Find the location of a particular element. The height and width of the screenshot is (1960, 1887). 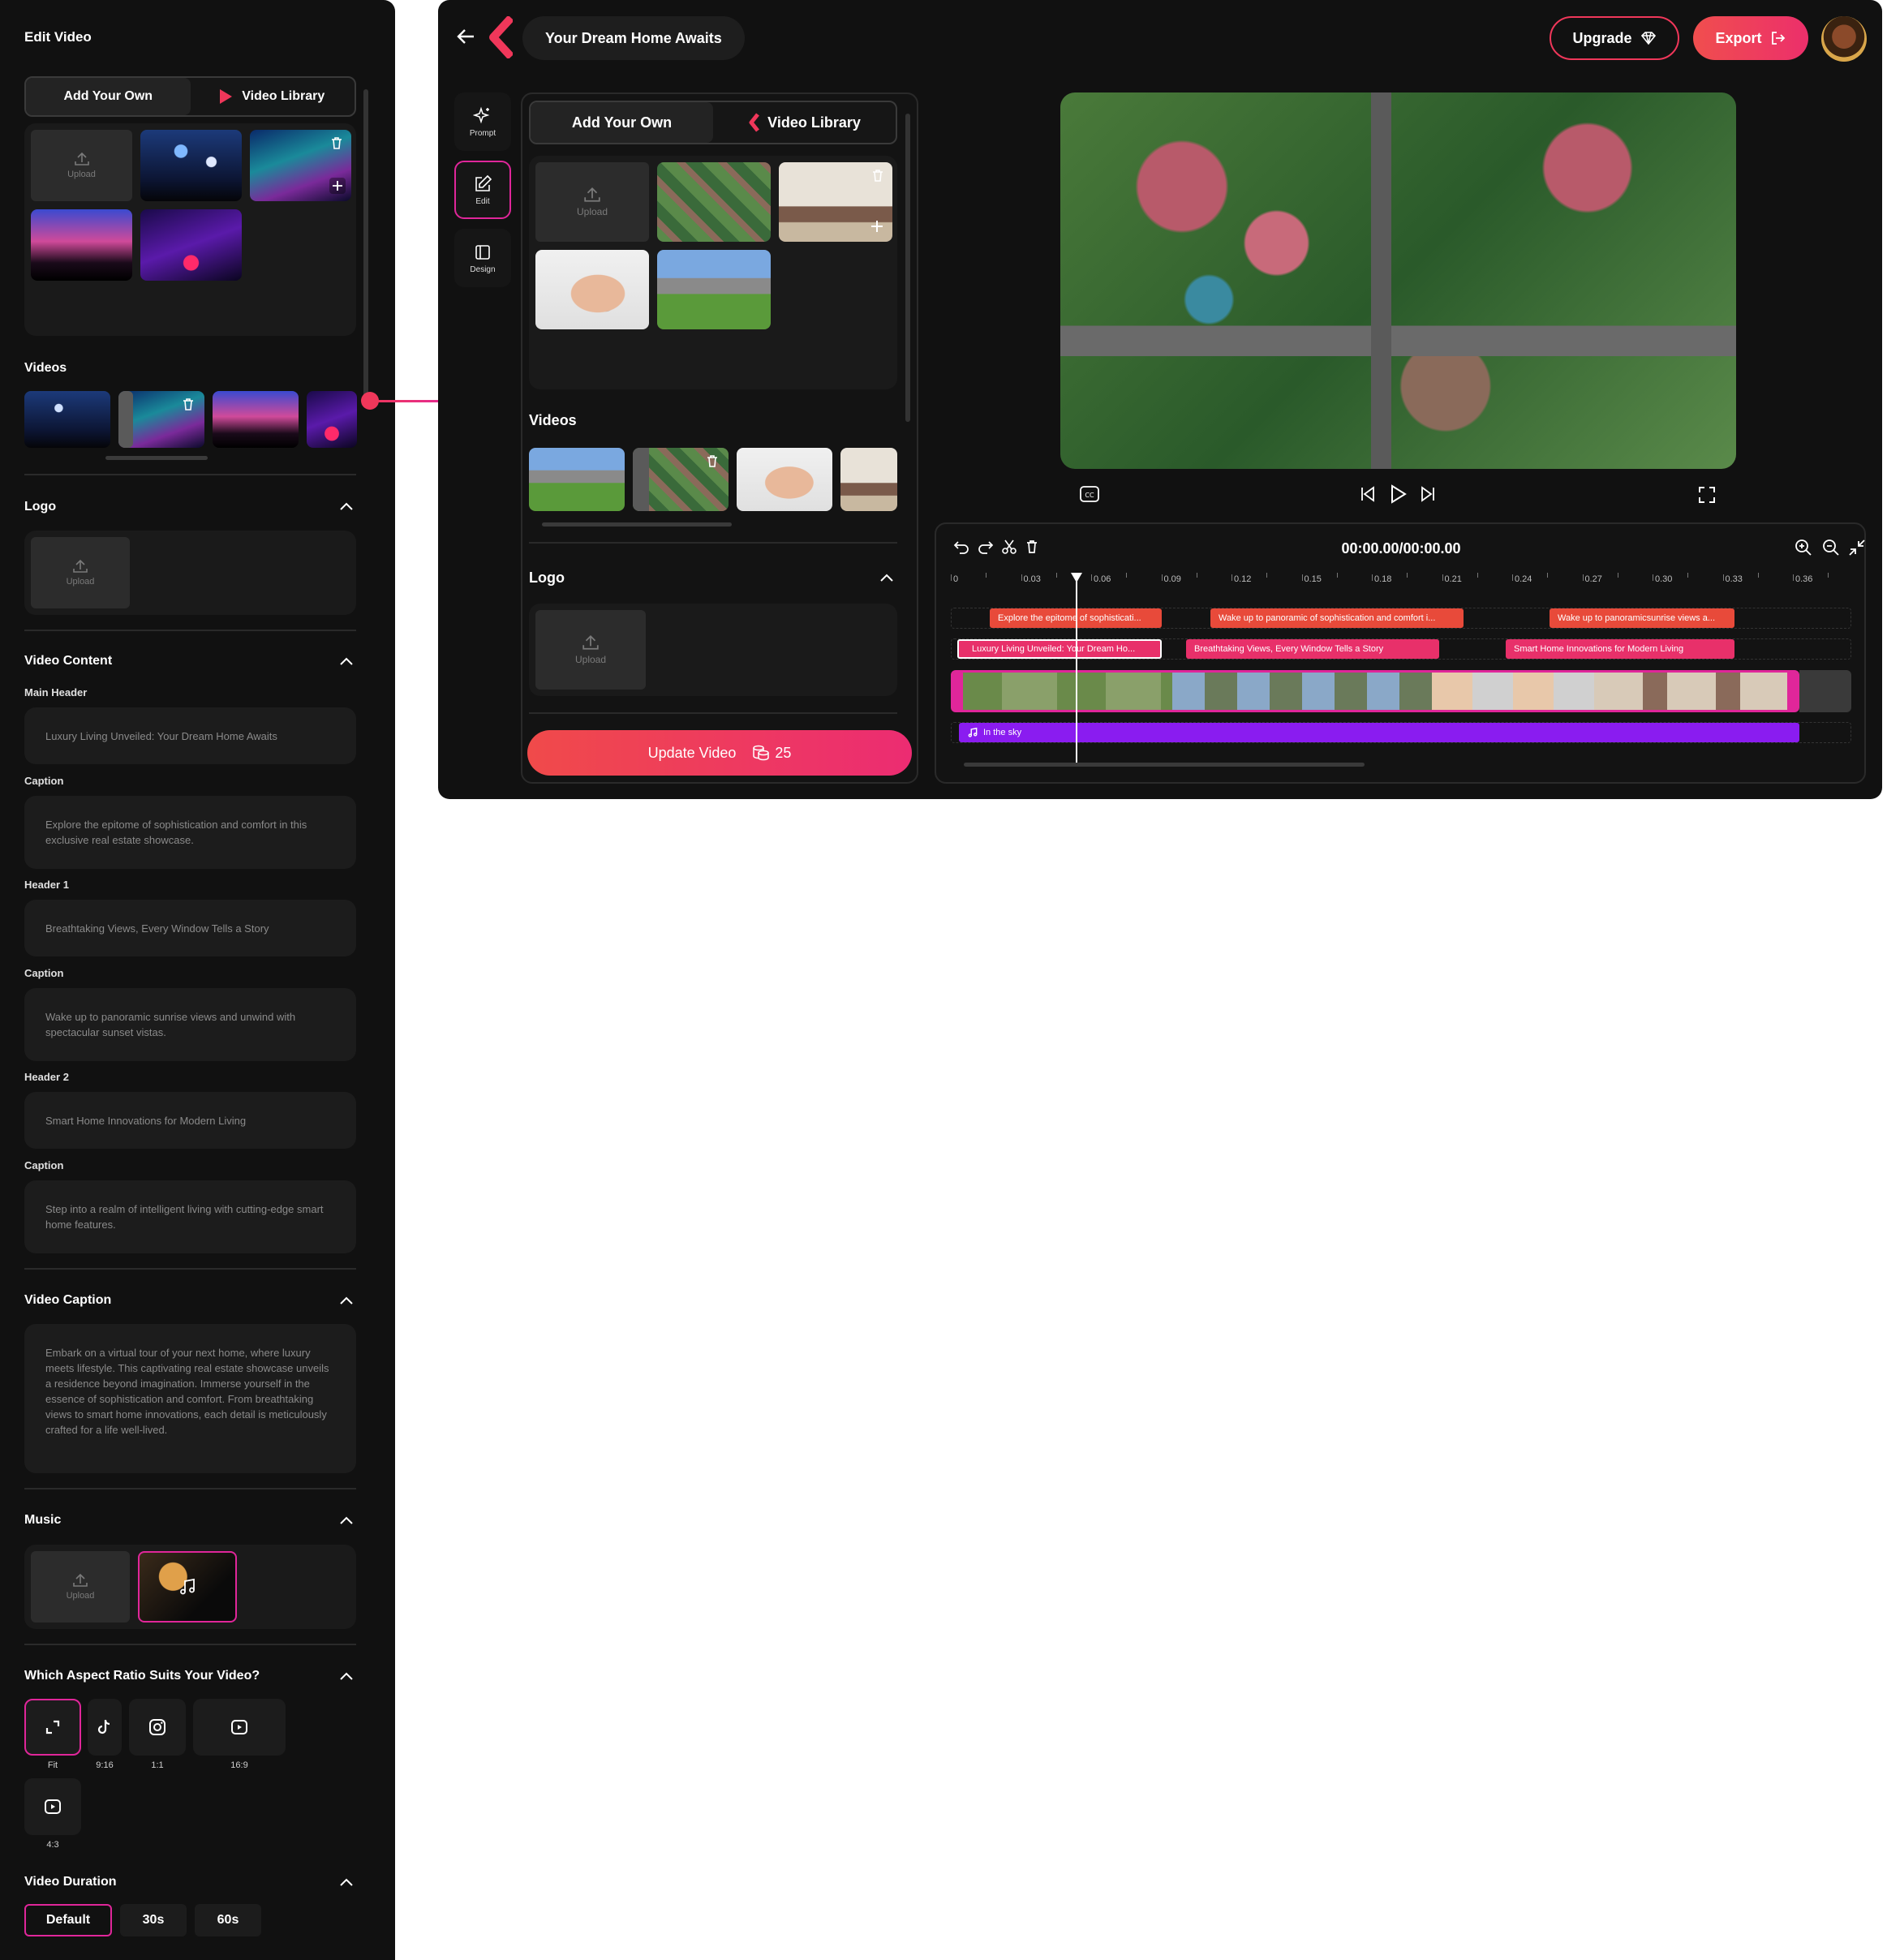

video-track is located at coordinates (1375, 691).